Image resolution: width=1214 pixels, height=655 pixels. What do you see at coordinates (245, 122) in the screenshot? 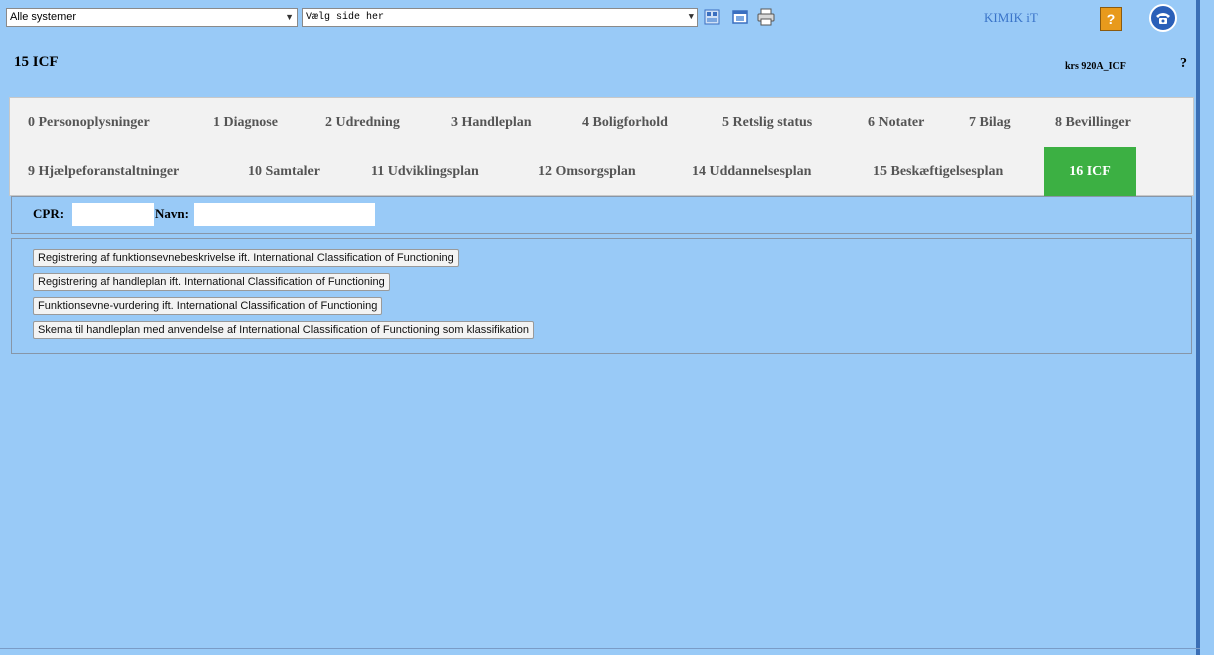
I see `tab-diagnose: 1 Diagnose` at bounding box center [245, 122].